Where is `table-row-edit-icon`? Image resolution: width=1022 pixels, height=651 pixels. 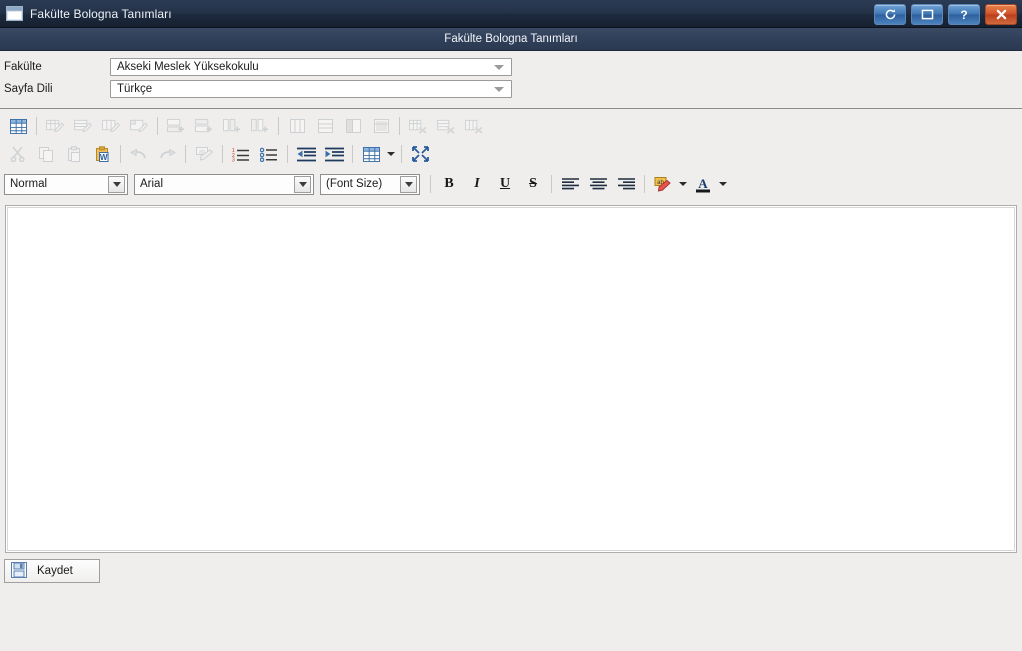 table-row-edit-icon is located at coordinates (82, 126).